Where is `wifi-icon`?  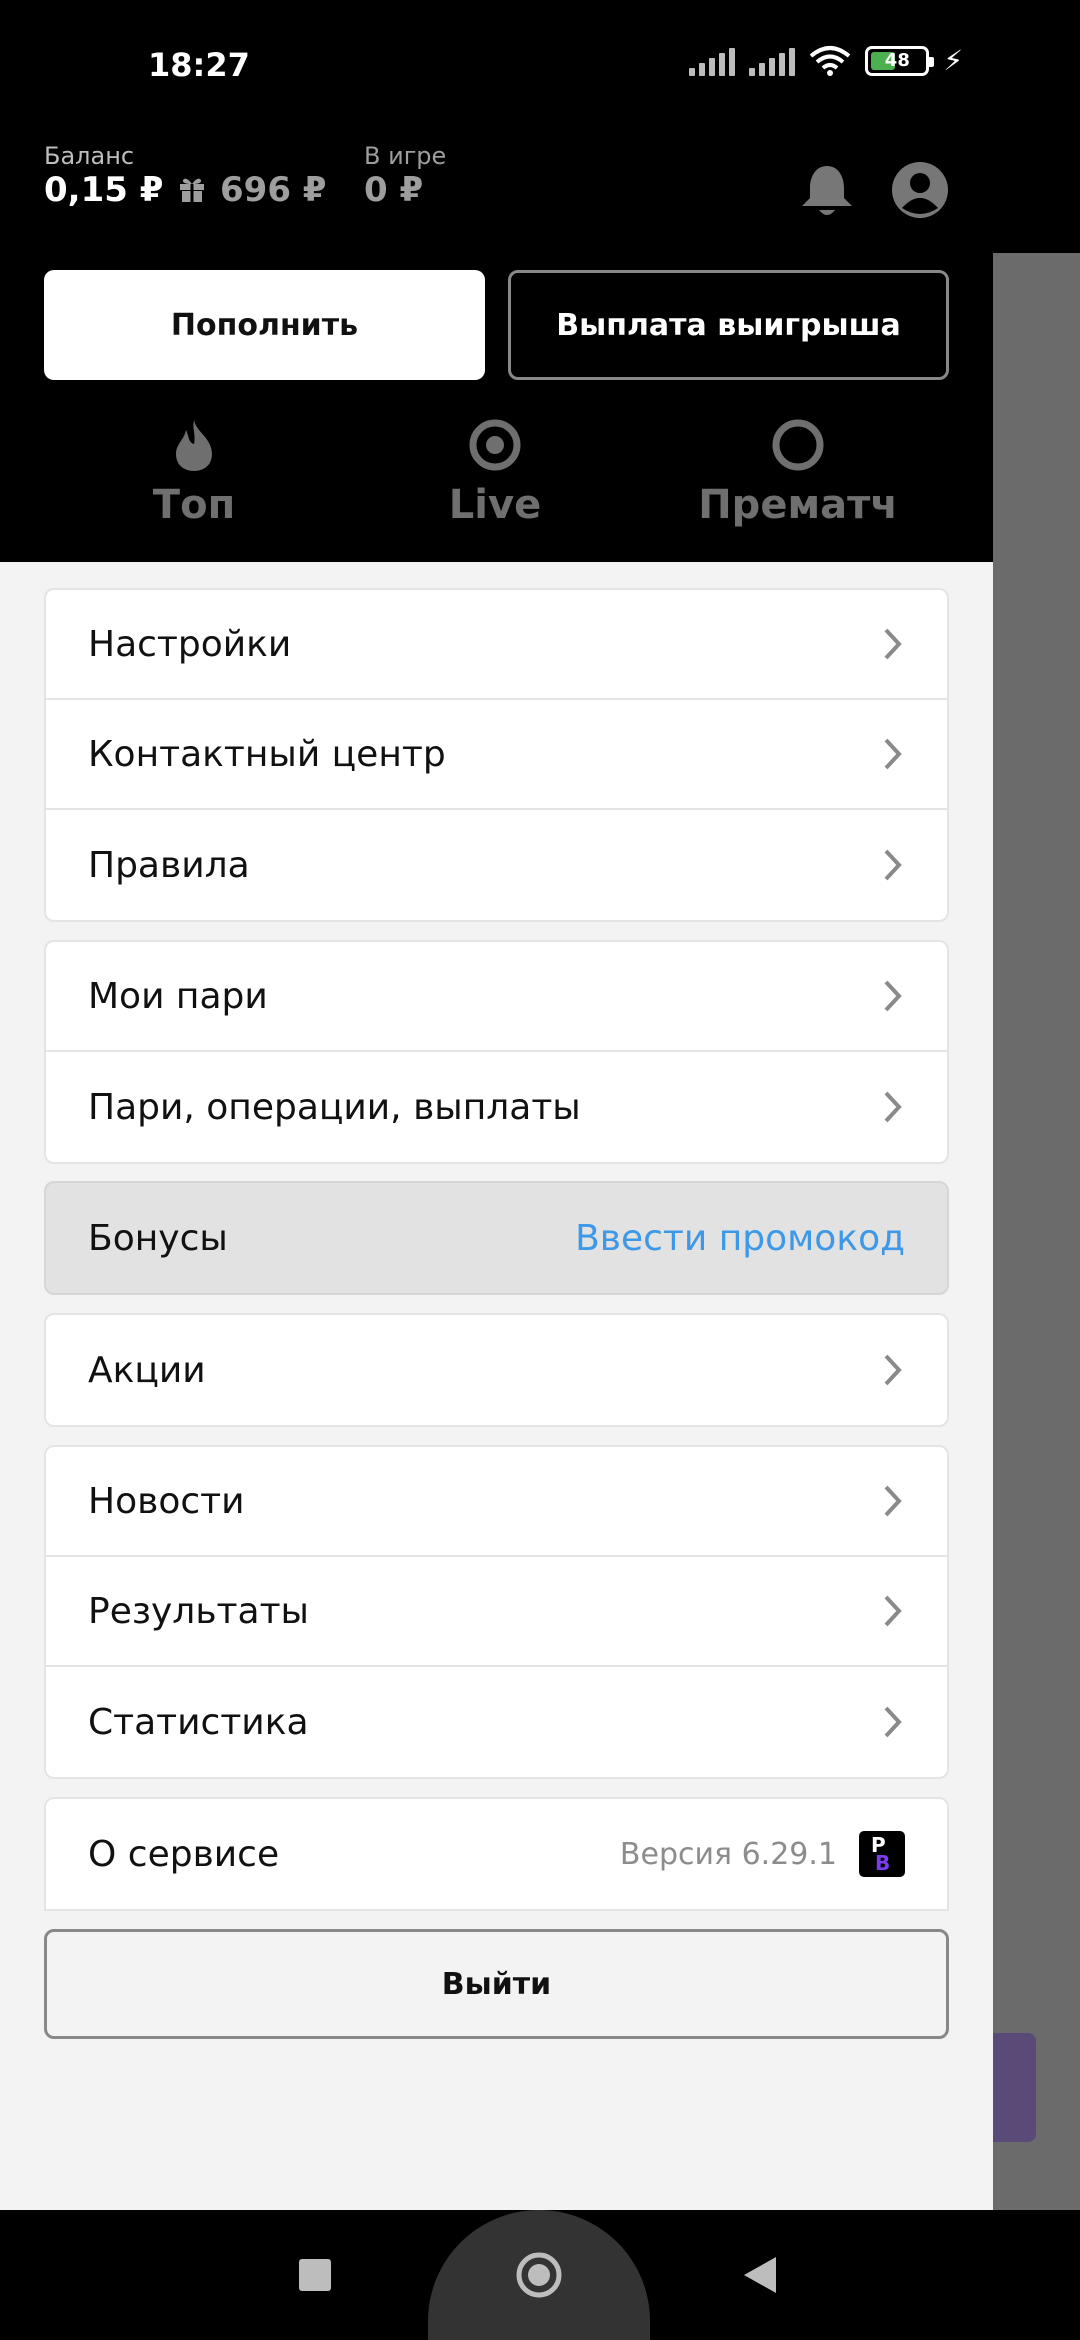 wifi-icon is located at coordinates (830, 60).